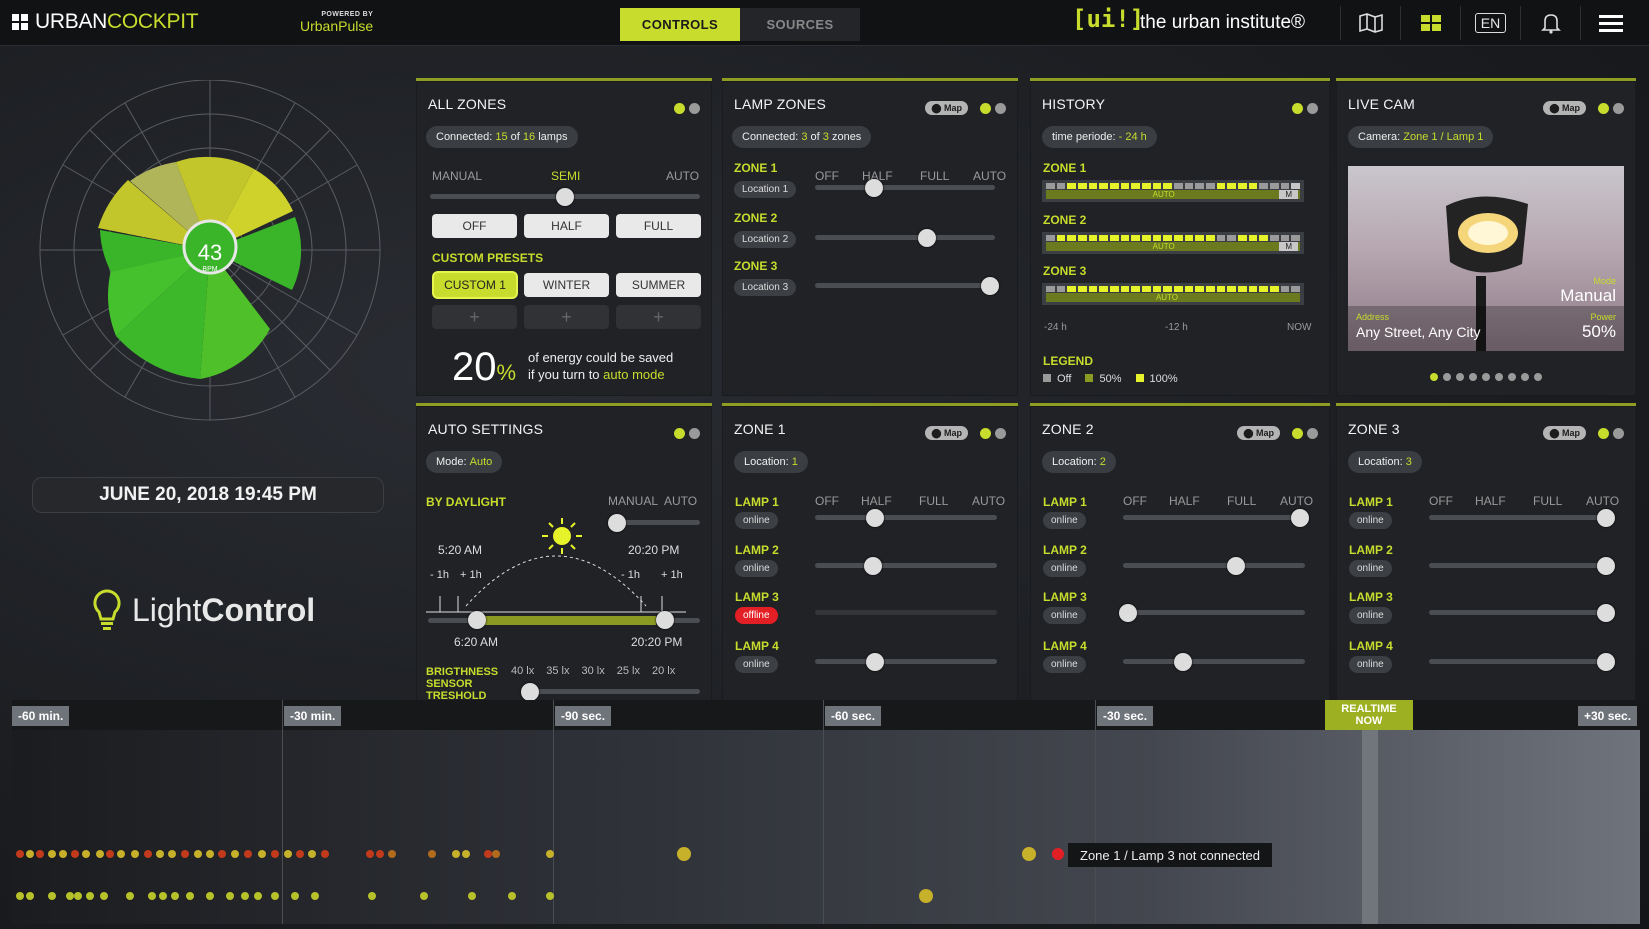  Describe the element at coordinates (1099, 137) in the screenshot. I see `period-pill: time periode: - 24 h` at that location.